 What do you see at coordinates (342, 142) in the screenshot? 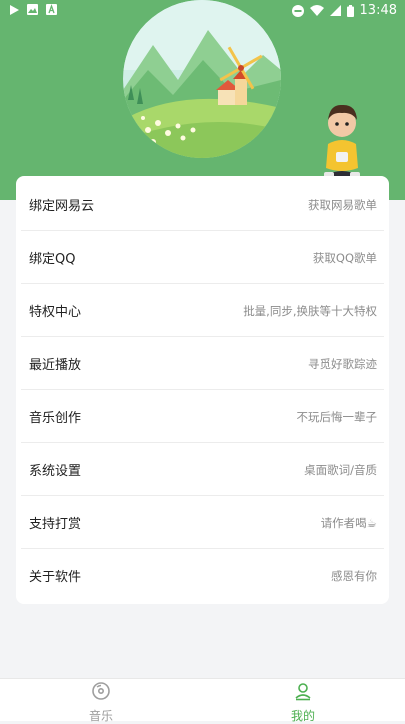
I see `cartoon-character-illustration` at bounding box center [342, 142].